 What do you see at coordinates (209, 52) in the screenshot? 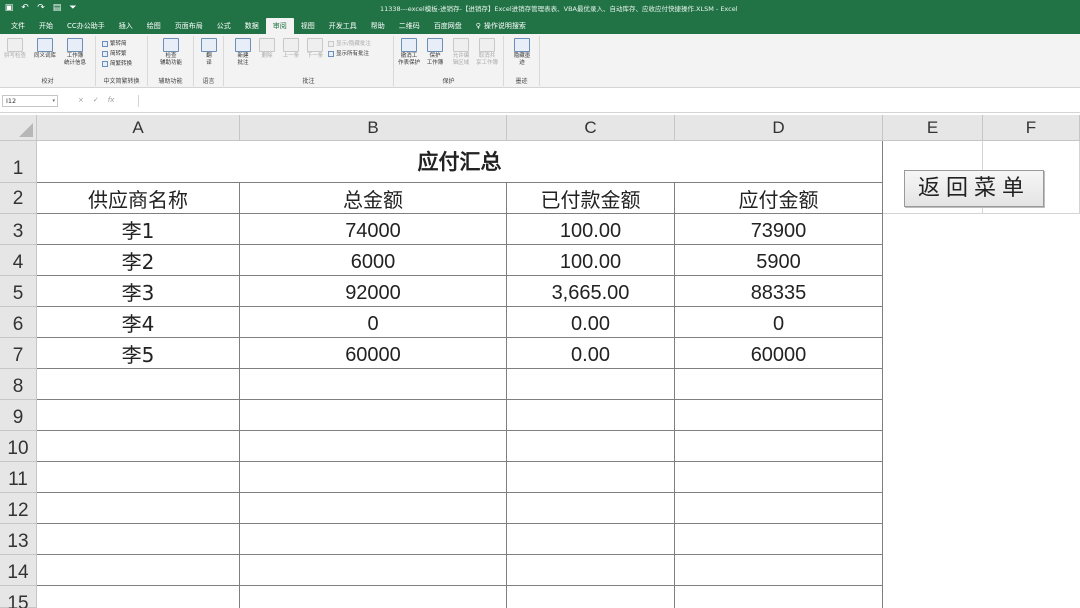
I see `translate-button: 翻 译` at bounding box center [209, 52].